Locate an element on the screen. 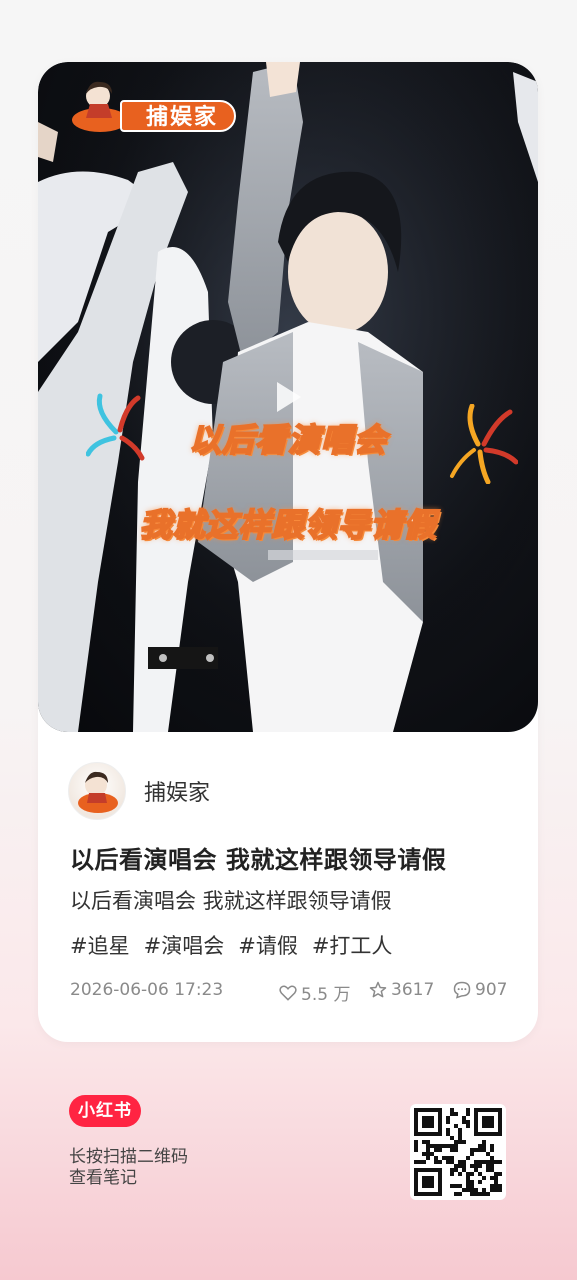 Image resolution: width=577 pixels, height=1280 pixels. tag-list: #追星 #演唱会 #请假 #打工人 is located at coordinates (231, 945).